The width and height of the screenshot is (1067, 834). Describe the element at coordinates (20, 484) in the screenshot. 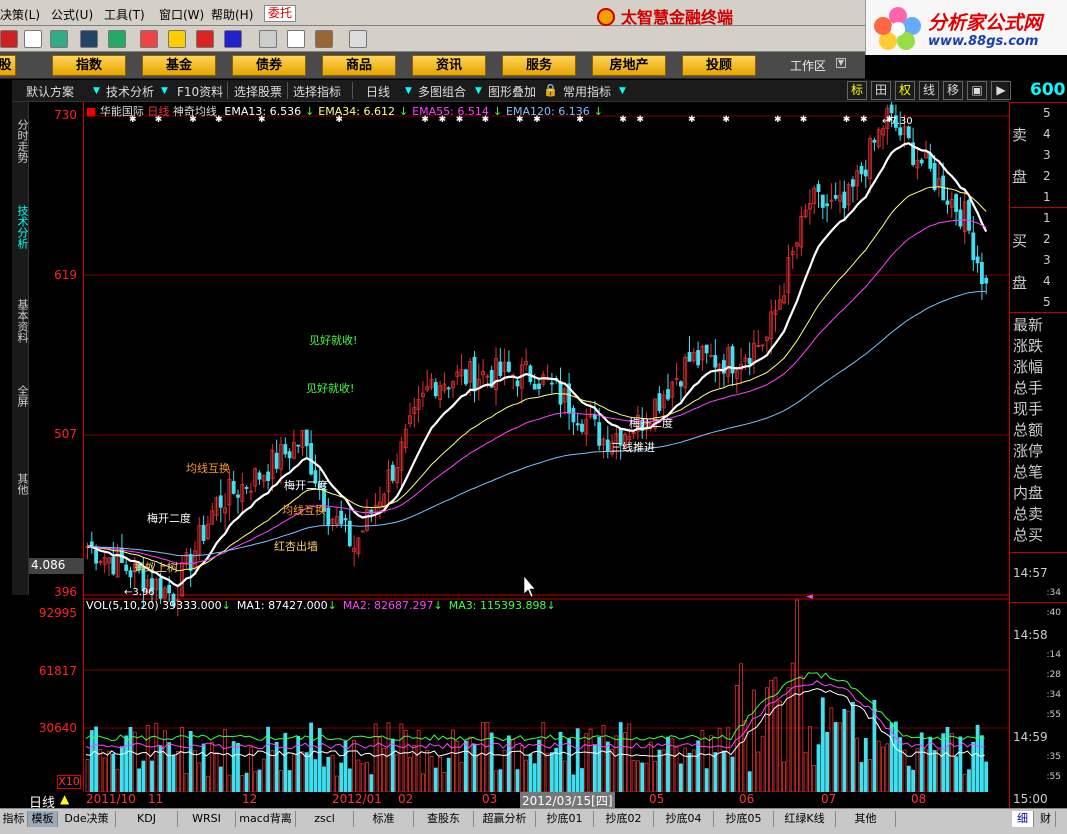

I see `left-tab-other: 其他` at that location.